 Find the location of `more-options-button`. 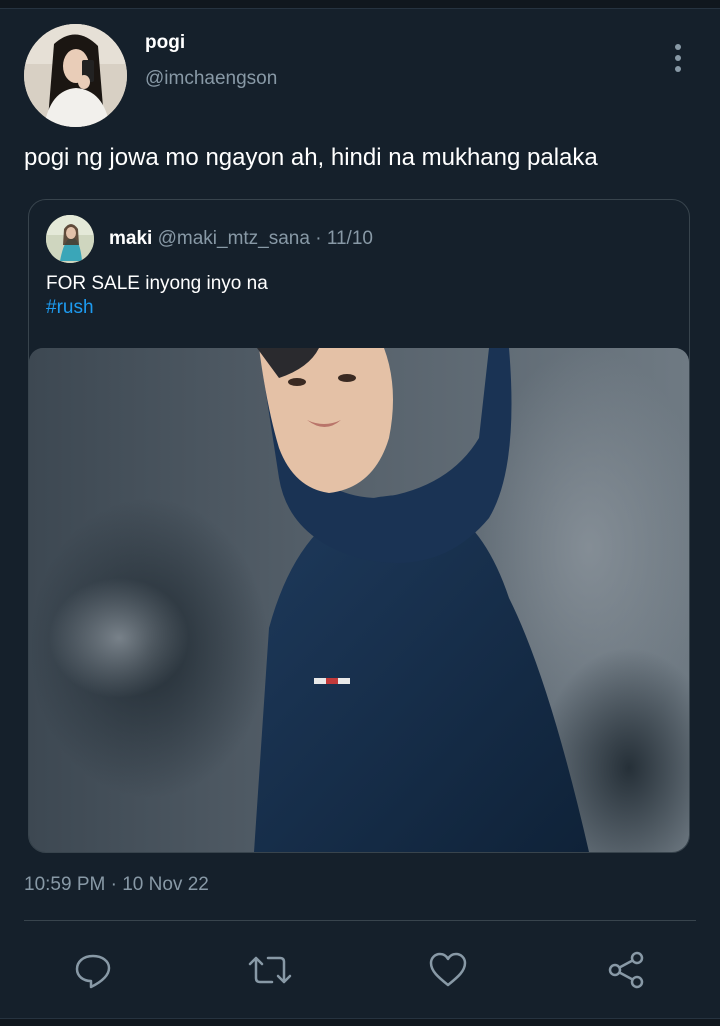

more-options-button is located at coordinates (678, 58).